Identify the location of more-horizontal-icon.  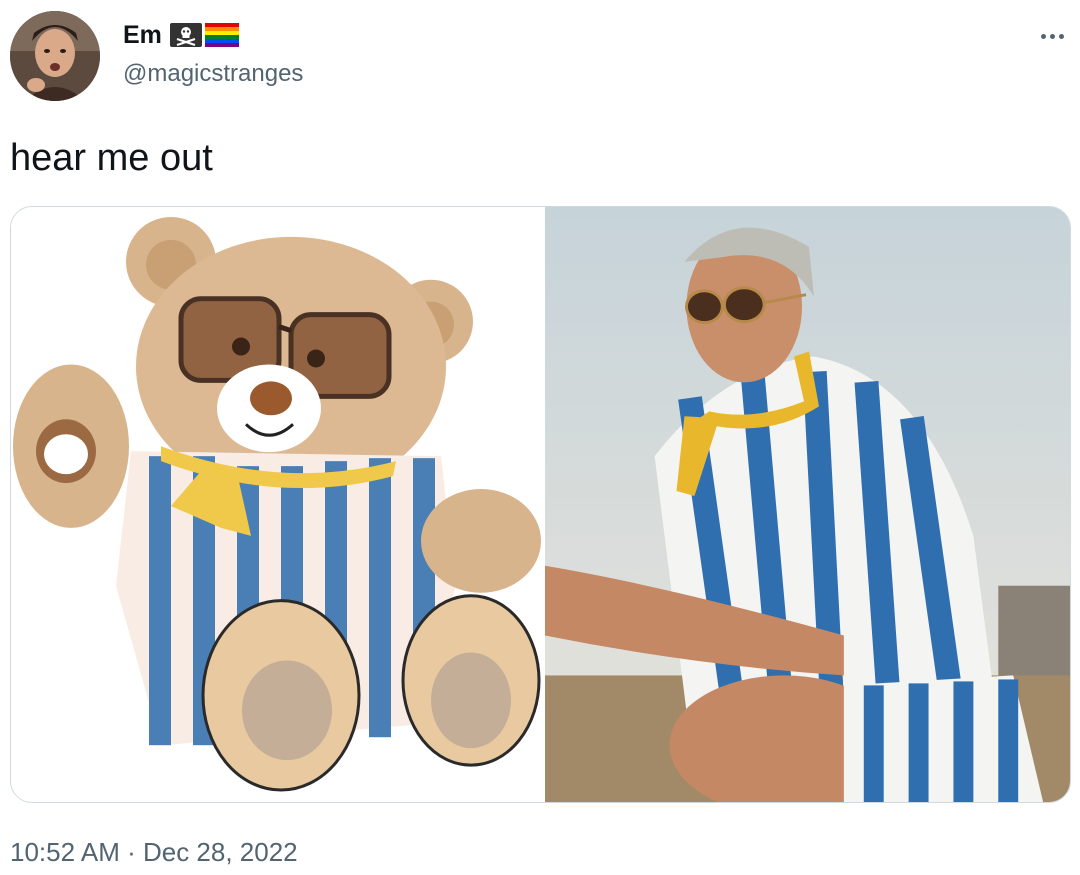
(1043, 36).